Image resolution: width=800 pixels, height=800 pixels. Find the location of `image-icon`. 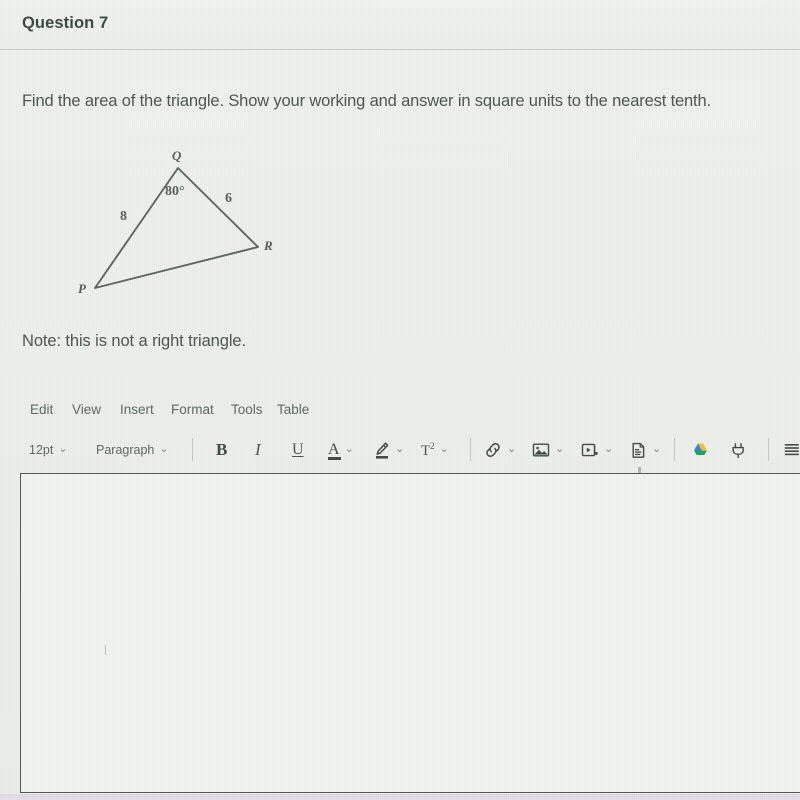

image-icon is located at coordinates (541, 450).